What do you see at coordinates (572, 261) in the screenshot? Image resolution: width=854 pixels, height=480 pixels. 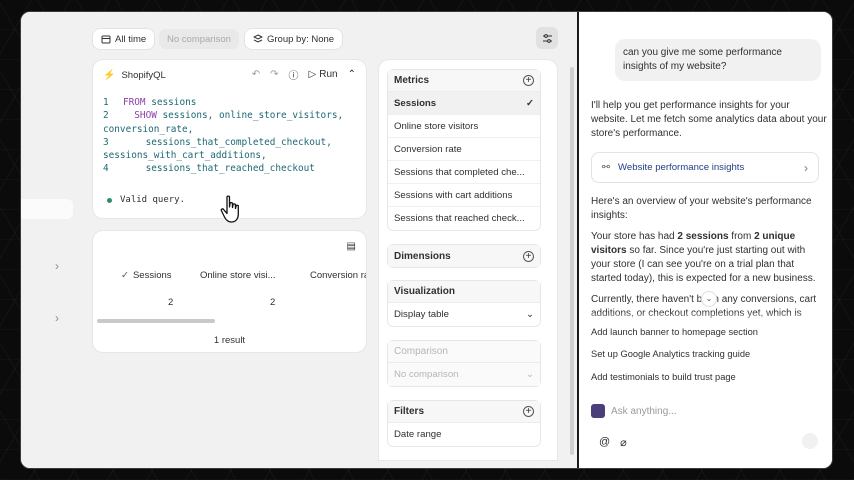 I see `vertical-scrollbar` at bounding box center [572, 261].